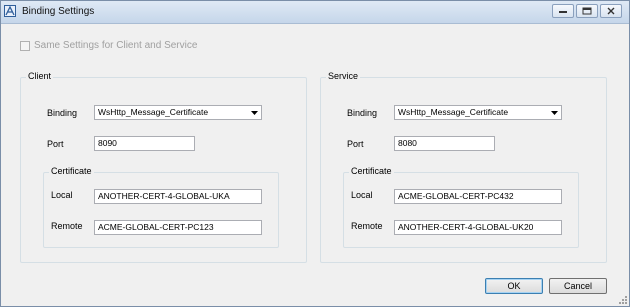 The height and width of the screenshot is (307, 630). What do you see at coordinates (362, 195) in the screenshot?
I see `service-local-label: Local` at bounding box center [362, 195].